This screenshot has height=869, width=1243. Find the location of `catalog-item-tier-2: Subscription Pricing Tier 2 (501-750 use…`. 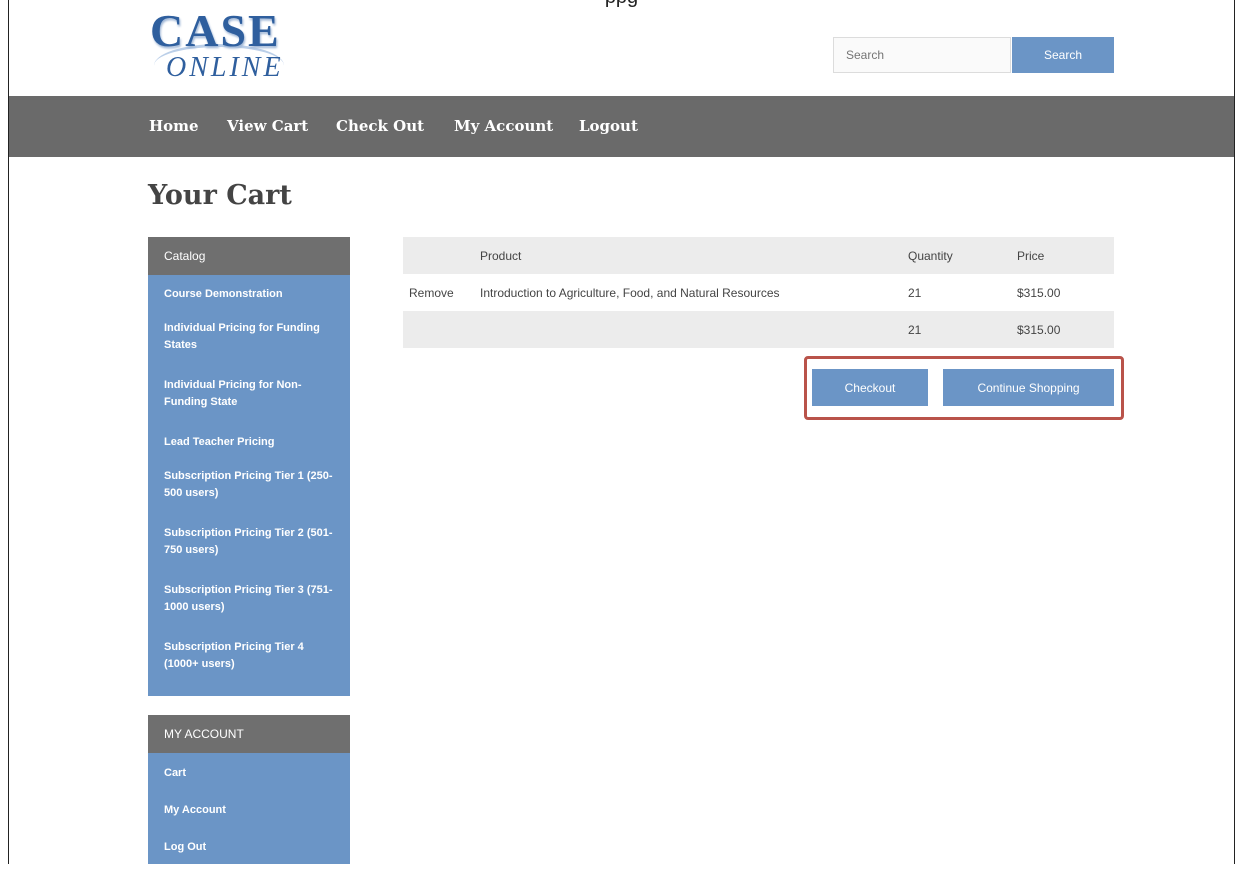

catalog-item-tier-2: Subscription Pricing Tier 2 (501-750 use… is located at coordinates (249, 553).